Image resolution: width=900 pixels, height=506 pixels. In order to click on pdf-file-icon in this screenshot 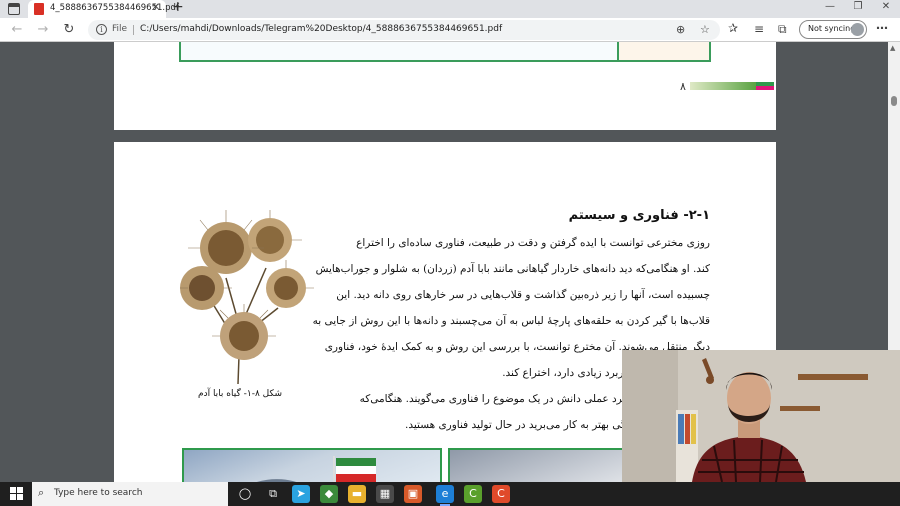, I will do `click(39, 9)`.